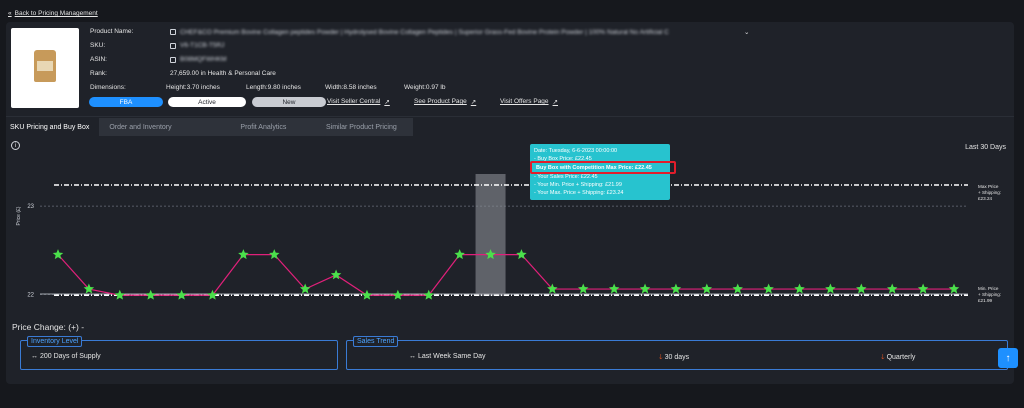 Image resolution: width=1024 pixels, height=408 pixels. I want to click on tab-similar-product-pricing: Similar Product Pricing, so click(361, 127).